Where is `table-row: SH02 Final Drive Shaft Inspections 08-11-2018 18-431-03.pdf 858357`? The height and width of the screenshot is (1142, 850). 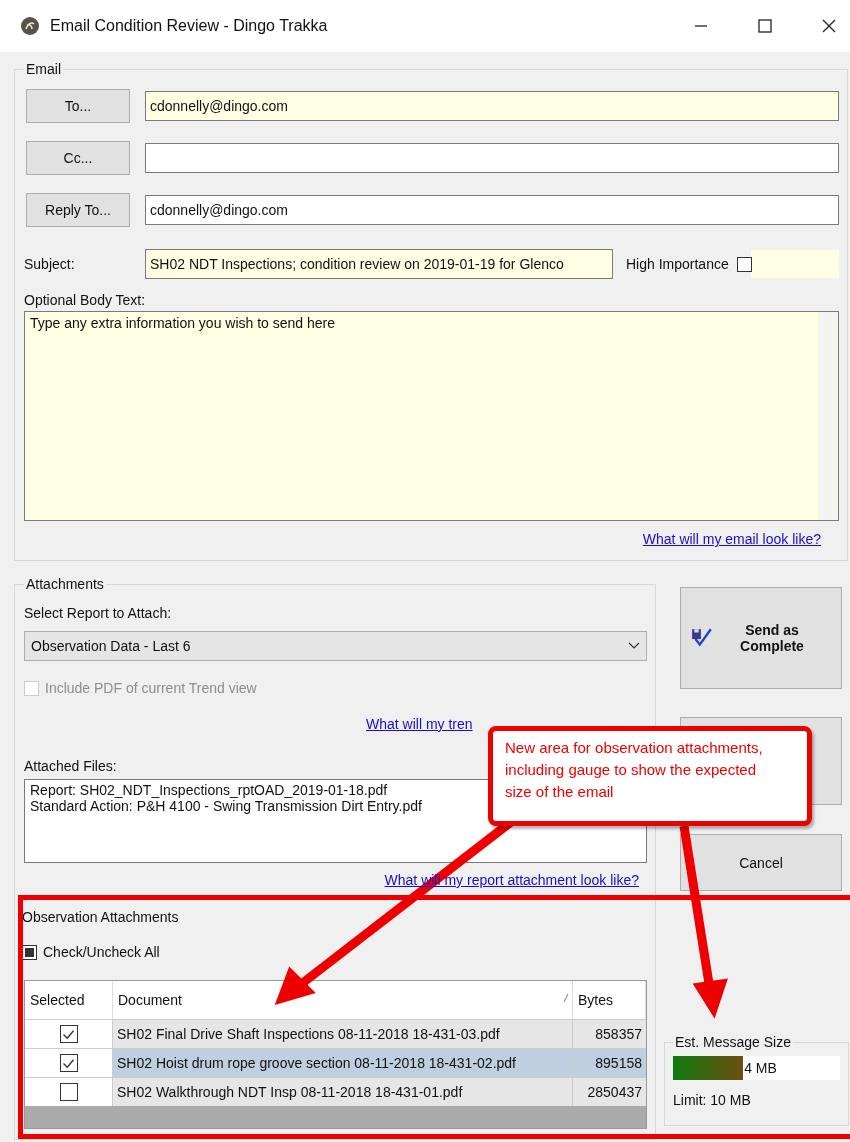 table-row: SH02 Final Drive Shaft Inspections 08-11-2018 18-431-03.pdf 858357 is located at coordinates (335, 1033).